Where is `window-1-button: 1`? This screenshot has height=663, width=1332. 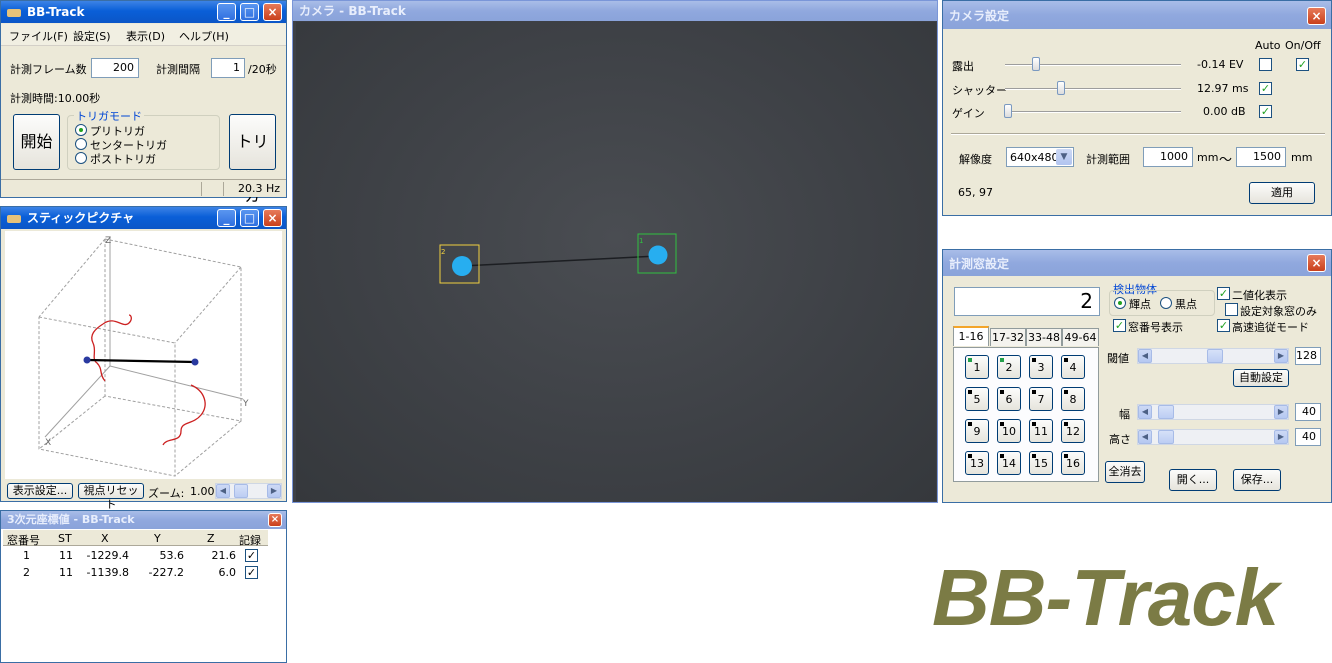
window-1-button: 1 is located at coordinates (977, 367).